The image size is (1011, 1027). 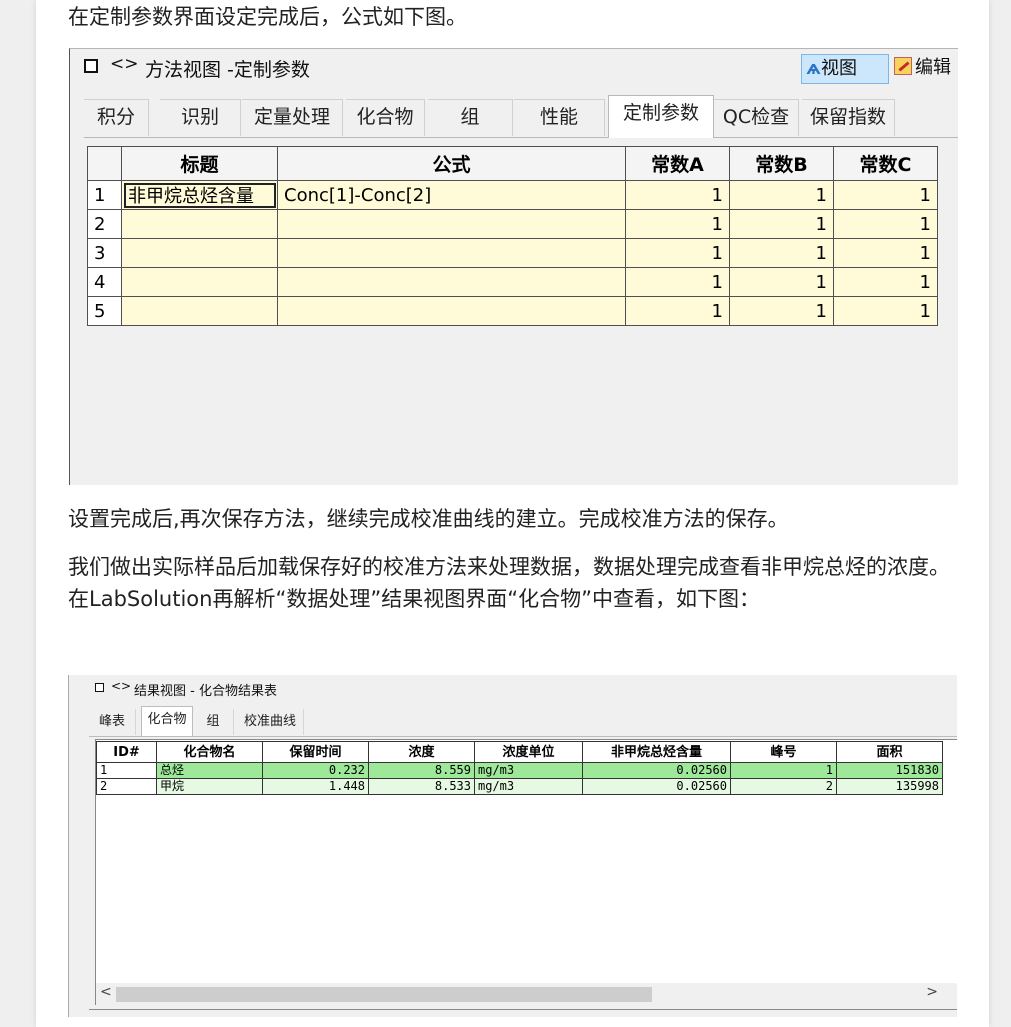 What do you see at coordinates (783, 770) in the screenshot?
I see `peak-number-cell: 1` at bounding box center [783, 770].